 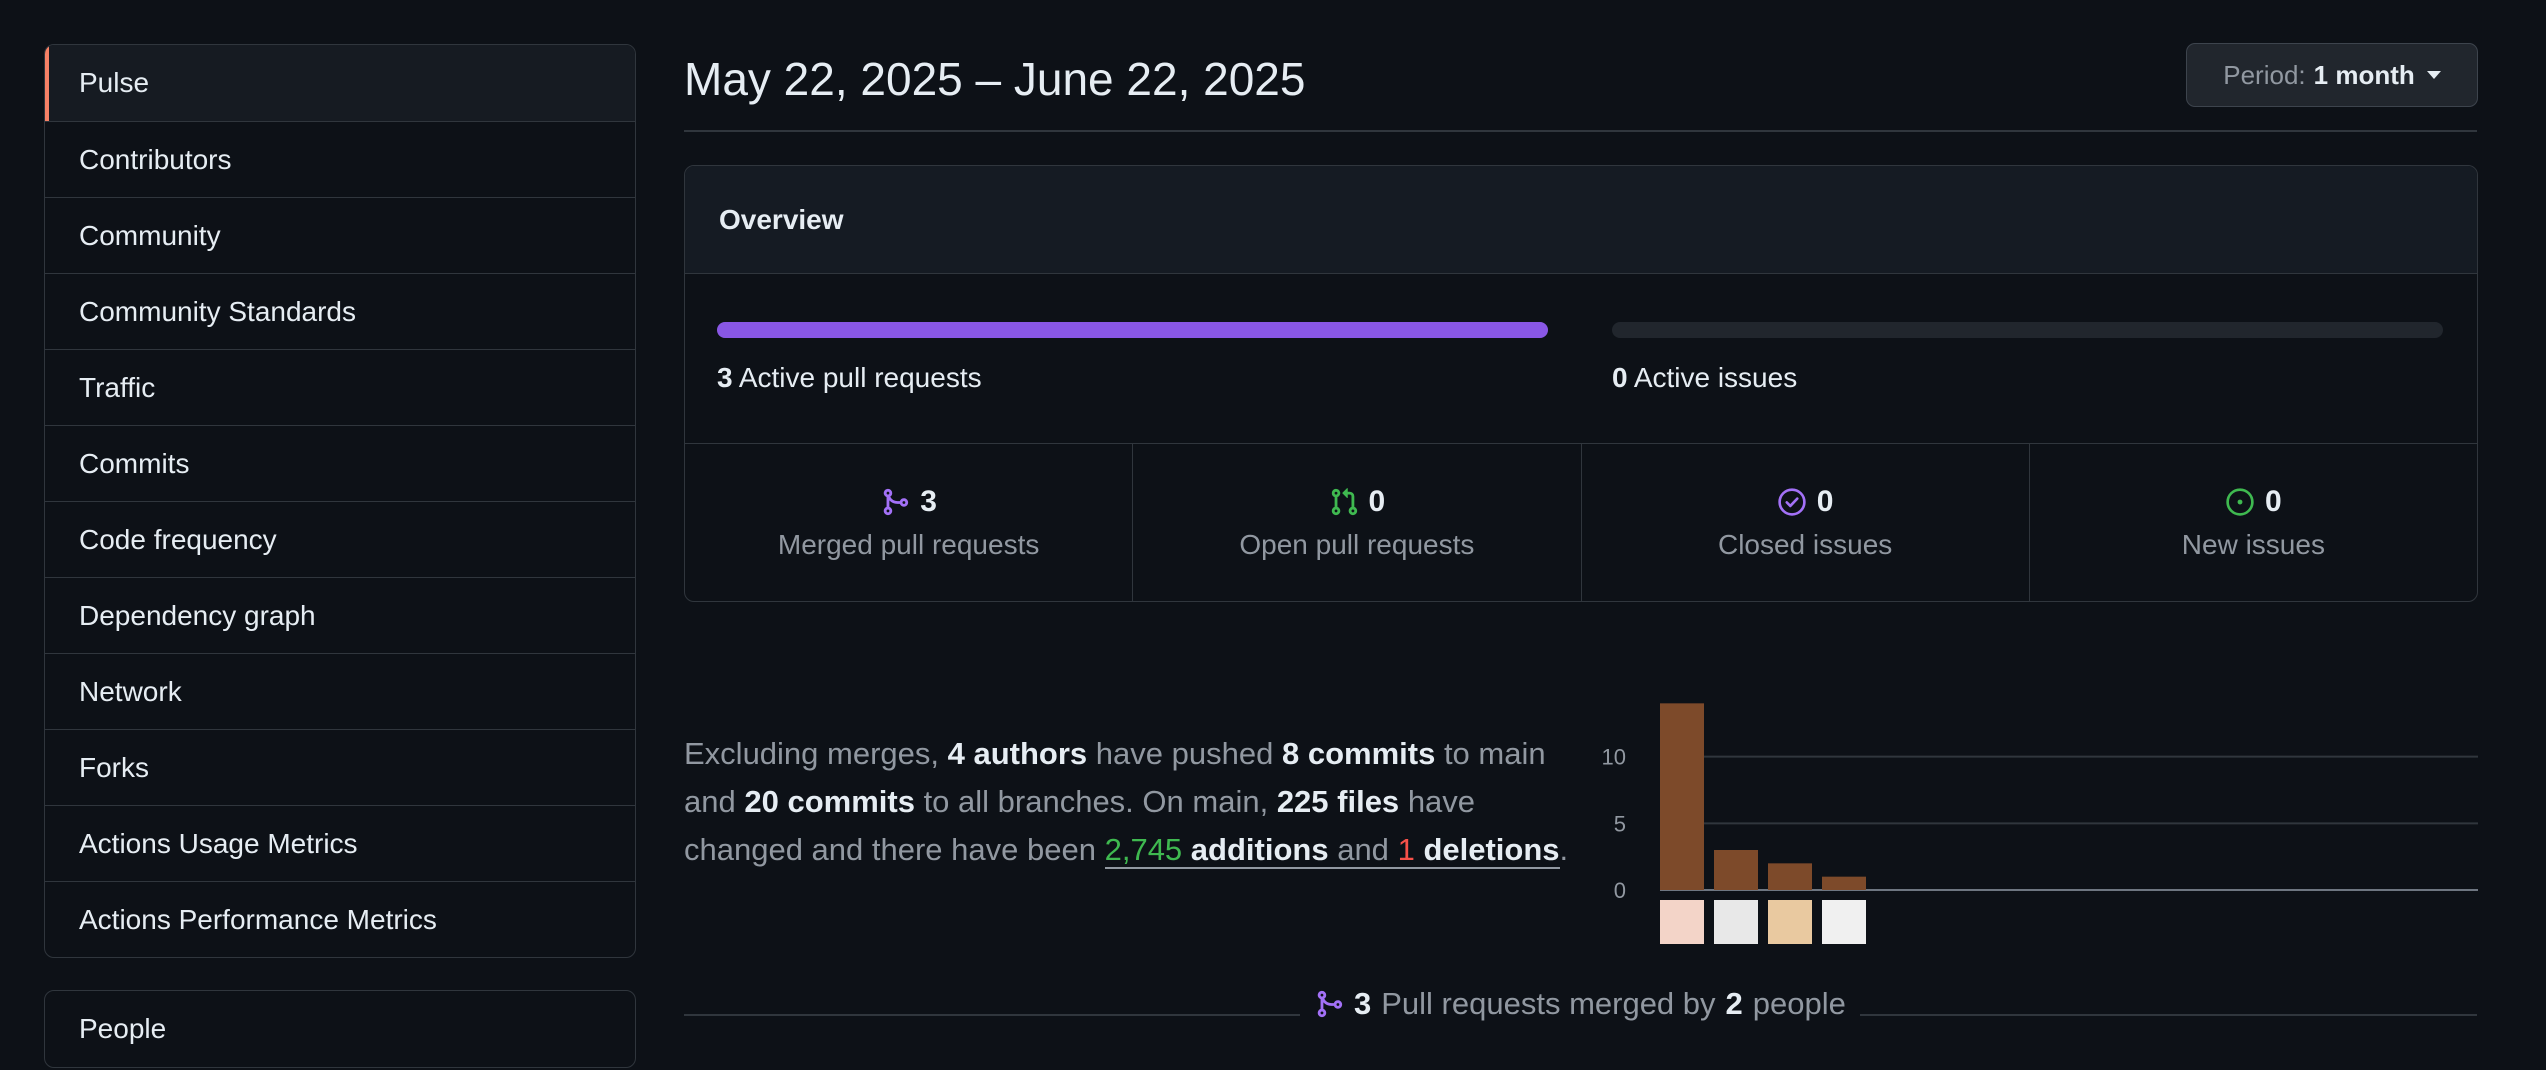 I want to click on stat-label: New issues, so click(x=2253, y=544).